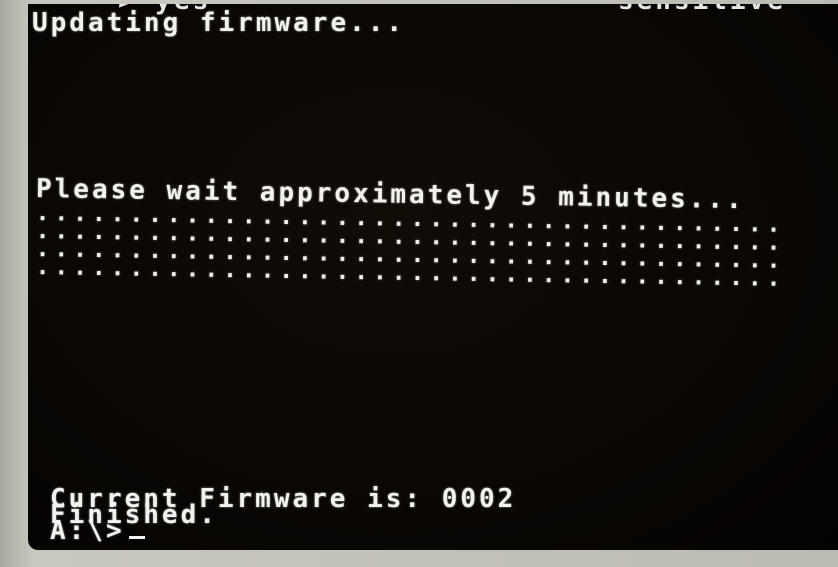  I want to click on prompt-text: A:\>, so click(87, 531).